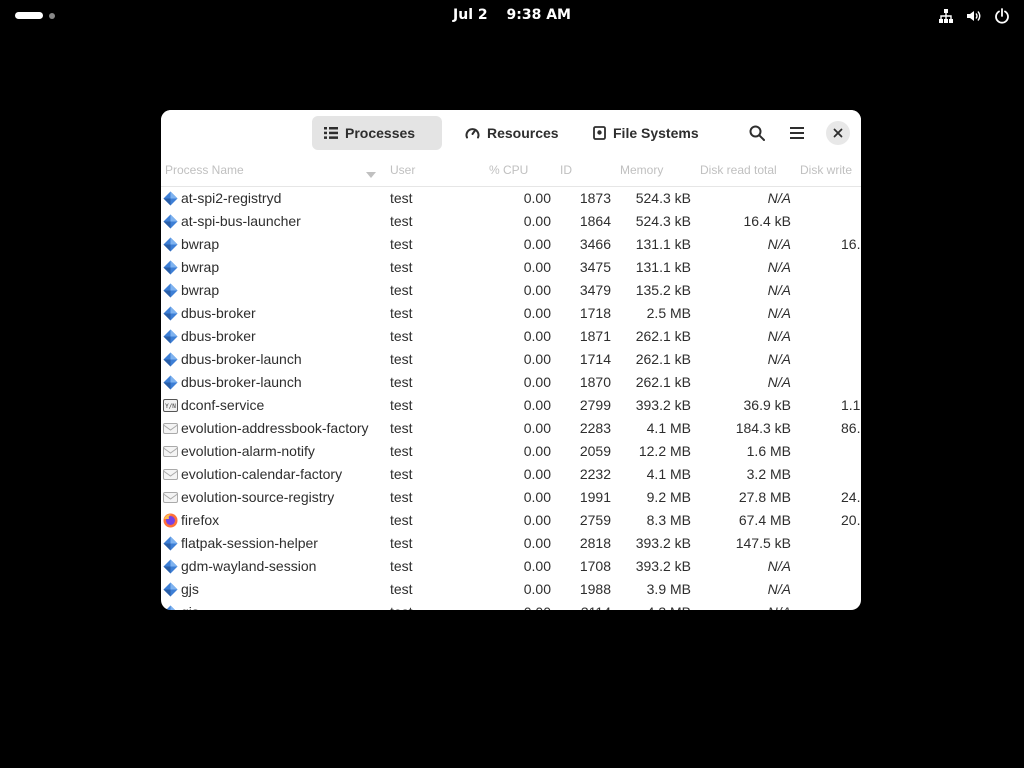  I want to click on close-button, so click(838, 133).